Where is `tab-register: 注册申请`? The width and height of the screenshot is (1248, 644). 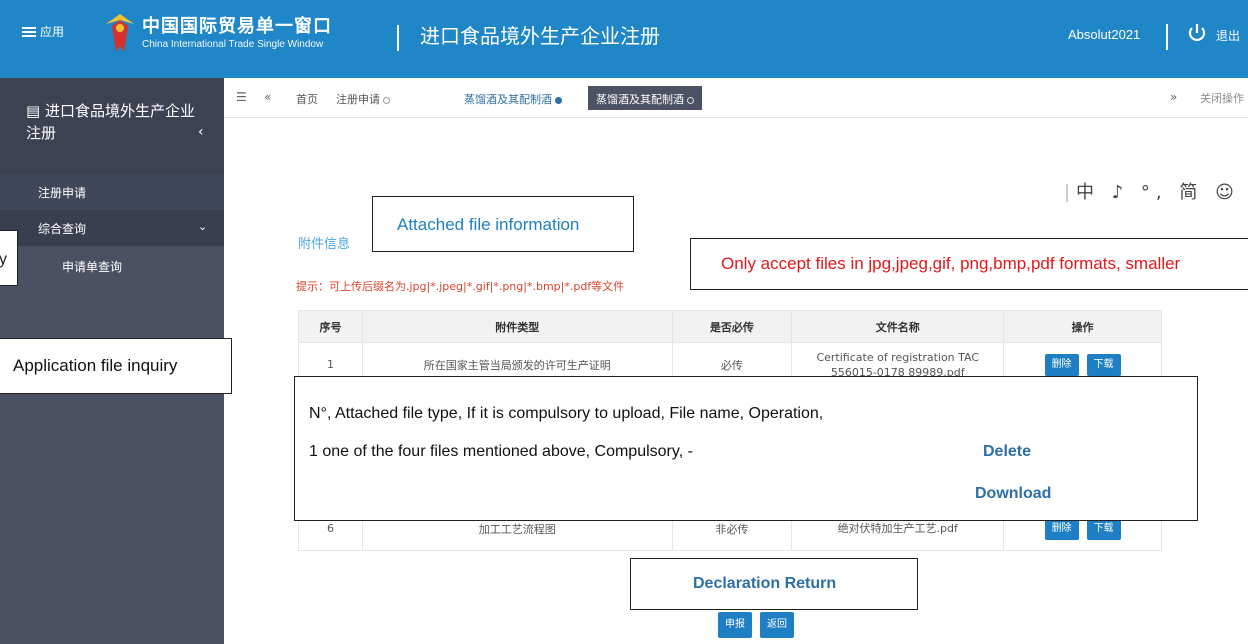
tab-register: 注册申请 is located at coordinates (363, 98).